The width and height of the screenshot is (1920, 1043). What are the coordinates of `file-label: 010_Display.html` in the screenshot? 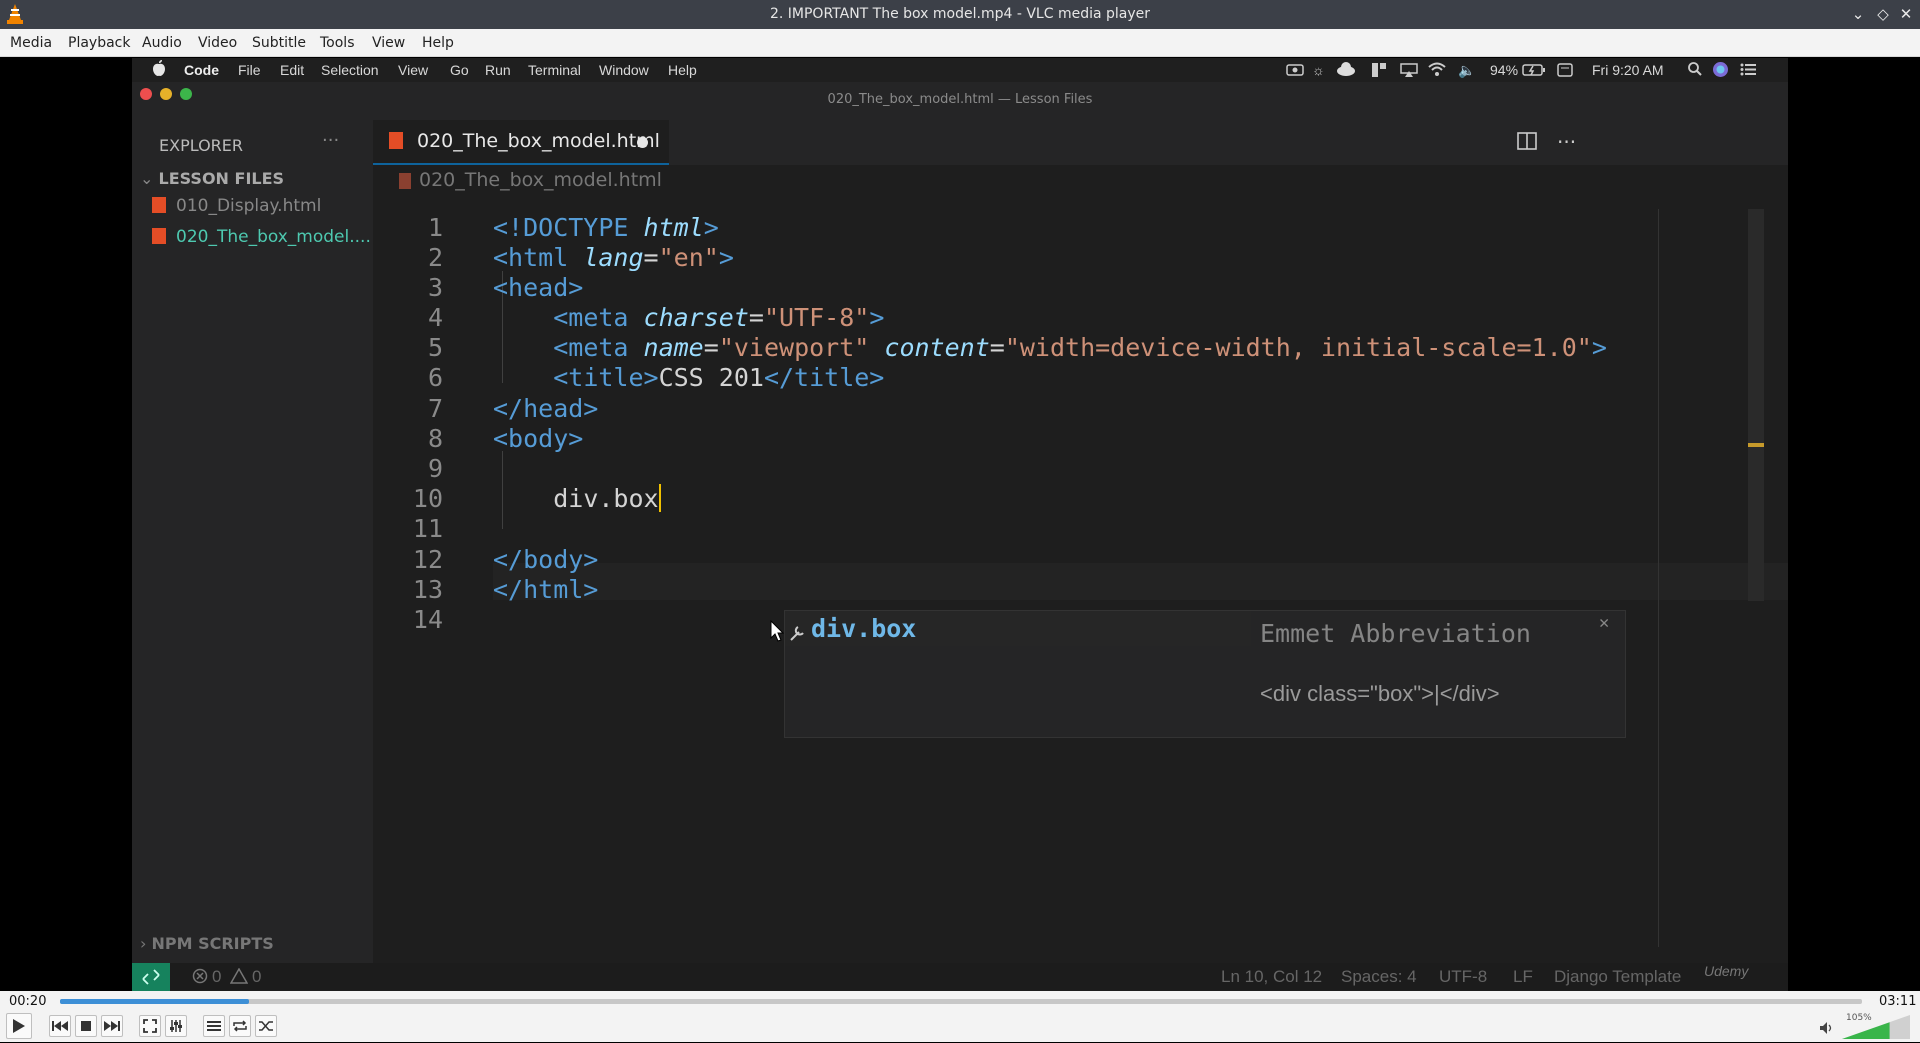 It's located at (249, 206).